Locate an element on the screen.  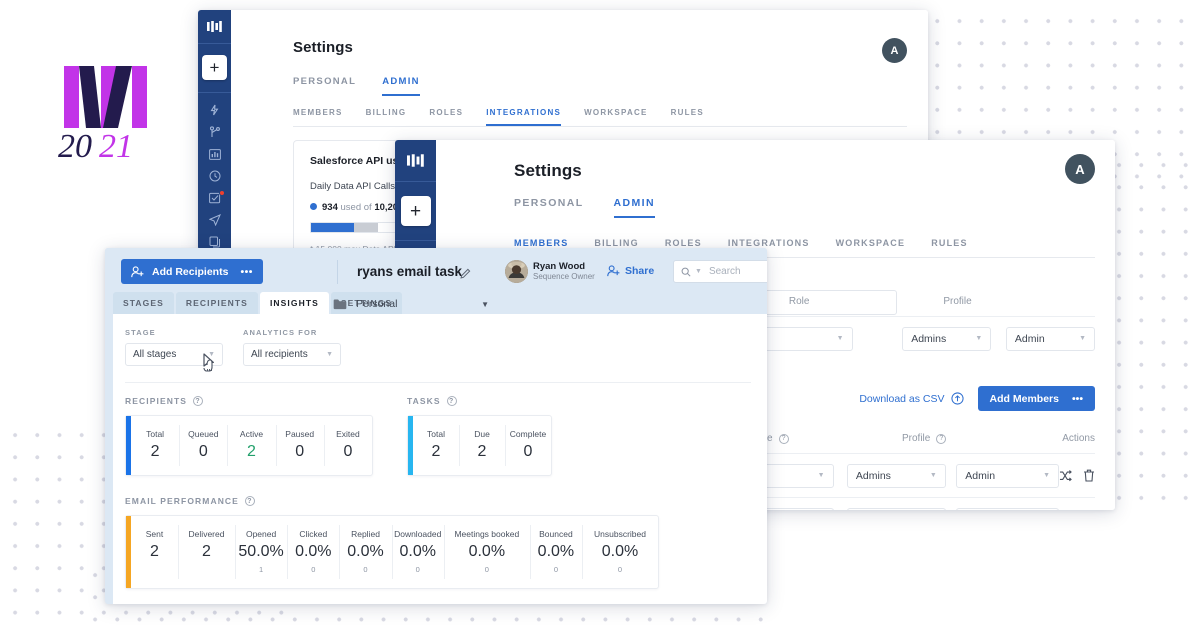
subtab-workspace-mid: WORKSPACE is located at coordinates (871, 247).